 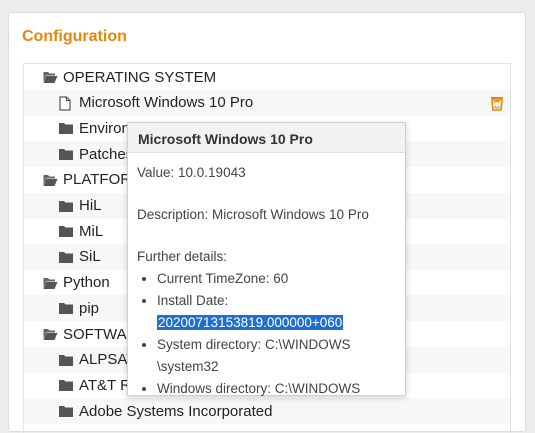 What do you see at coordinates (166, 103) in the screenshot?
I see `tree-row-label: Microsoft Windows 10 Pro` at bounding box center [166, 103].